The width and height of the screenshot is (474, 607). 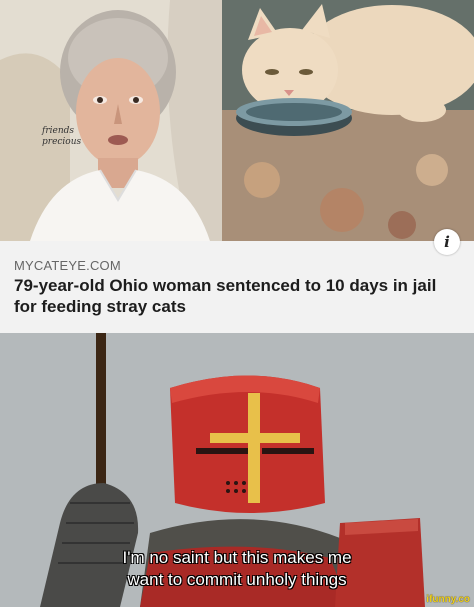 I want to click on info-icon: i, so click(x=447, y=242).